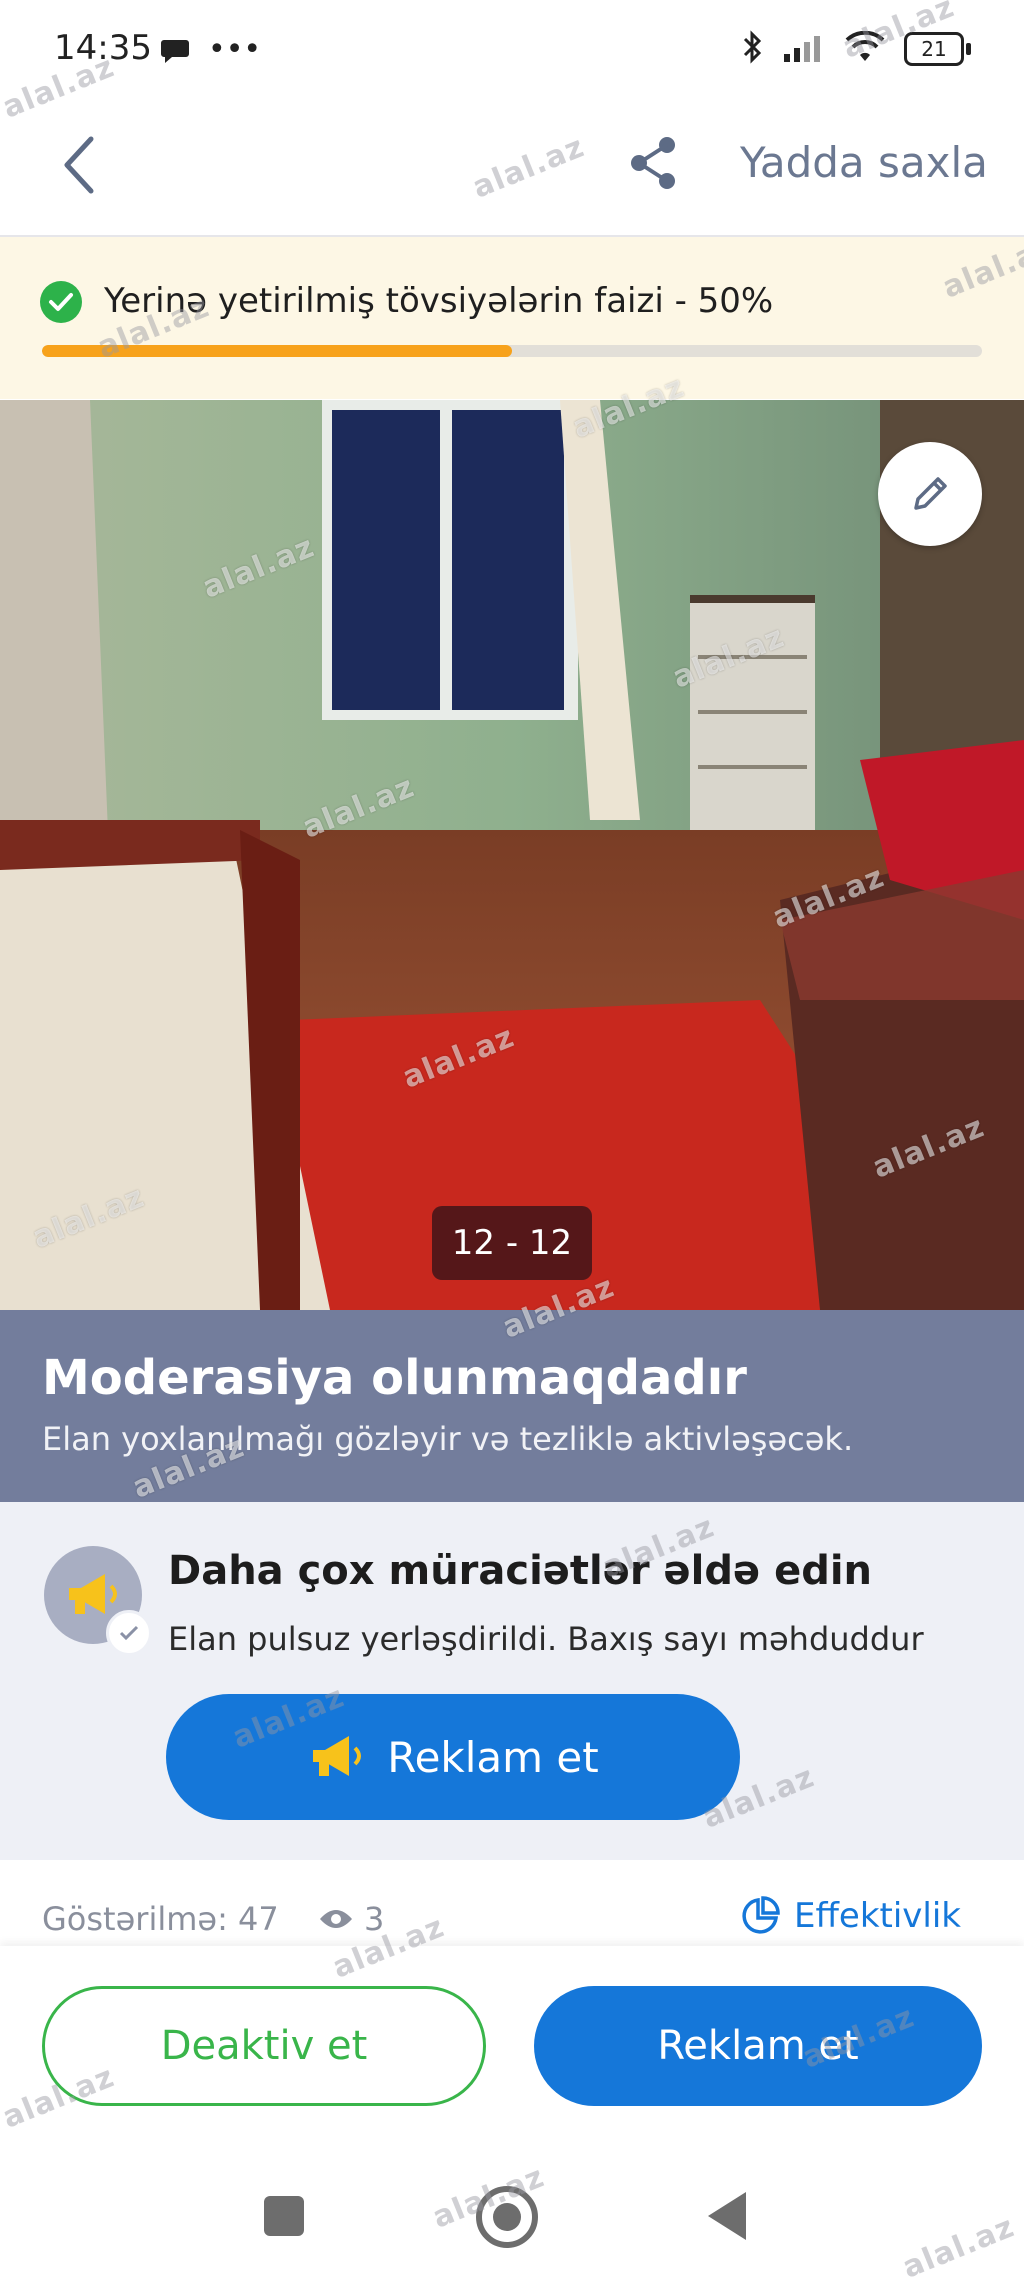 The height and width of the screenshot is (2286, 1024). I want to click on views-count: 3, so click(351, 1919).